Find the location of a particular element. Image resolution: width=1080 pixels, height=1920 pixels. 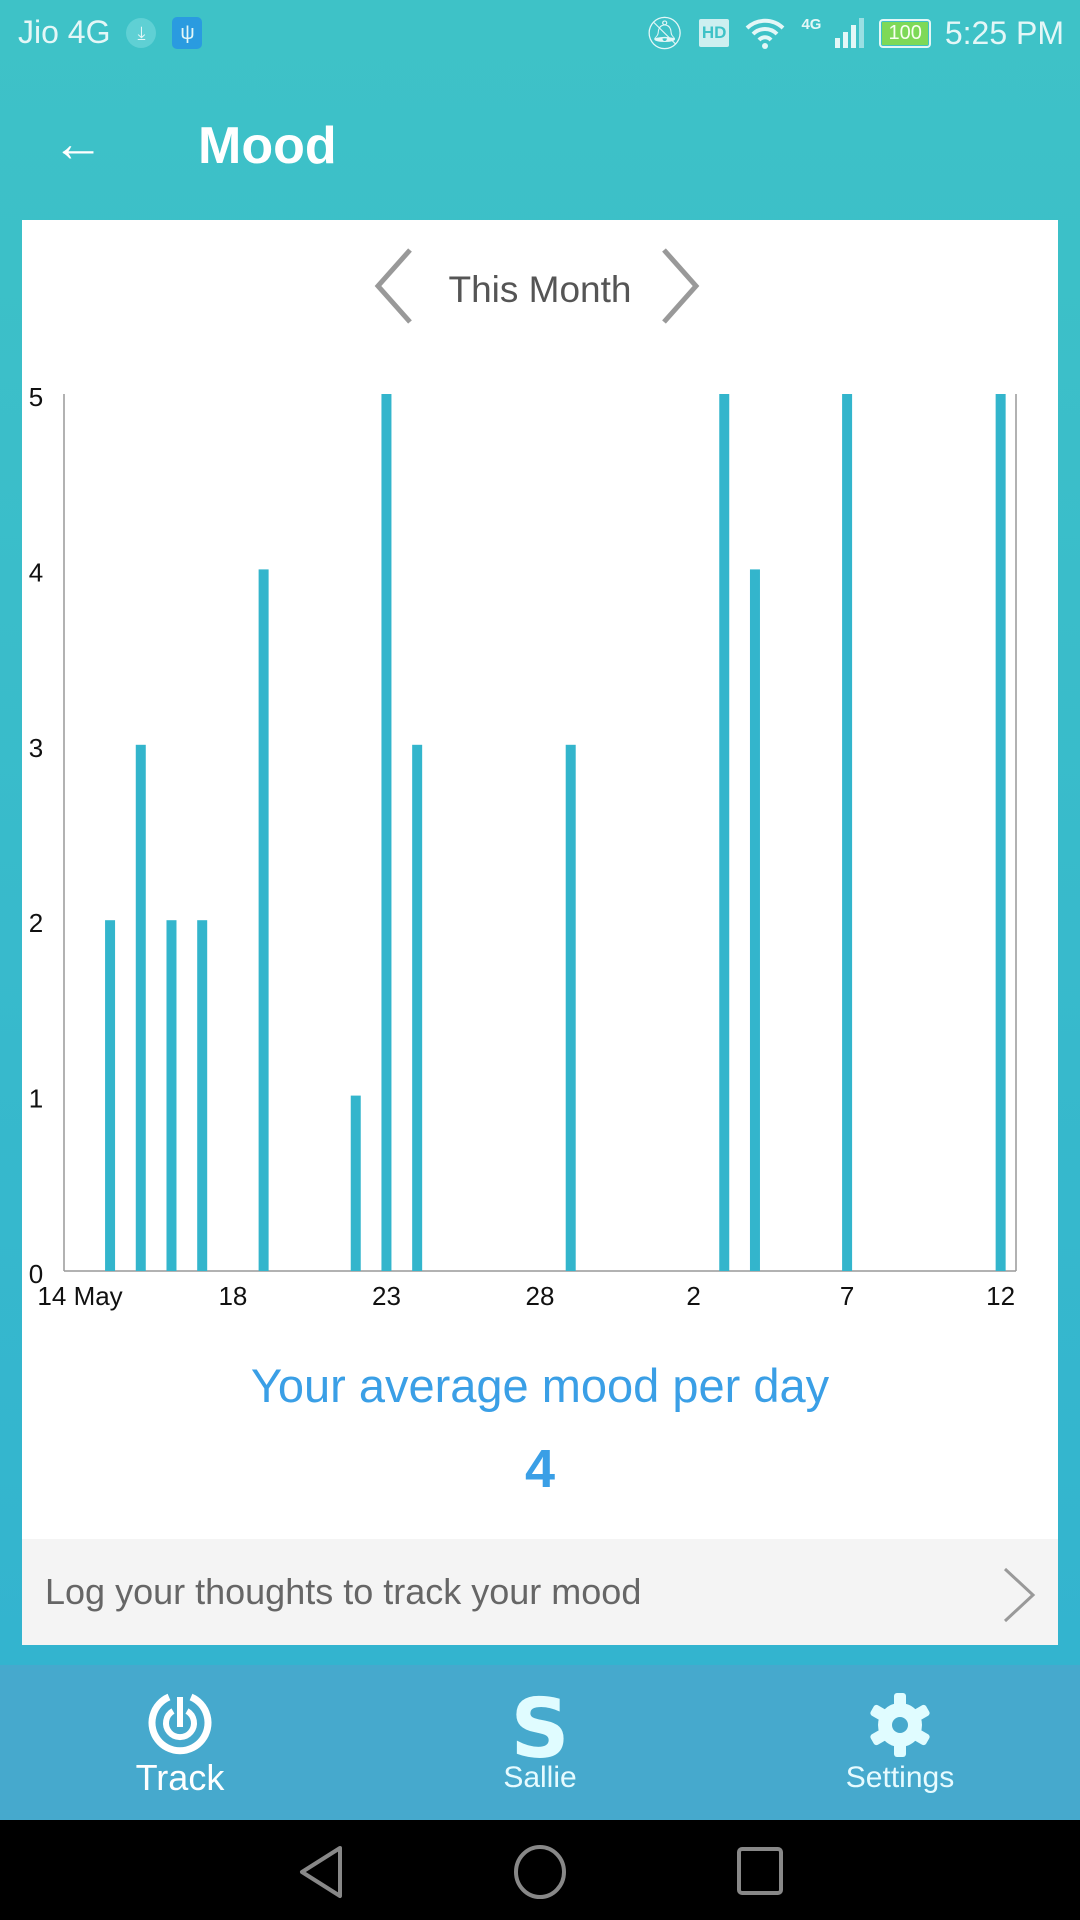

log-thoughts-label: Log your thoughts to track your mood is located at coordinates (343, 1591).